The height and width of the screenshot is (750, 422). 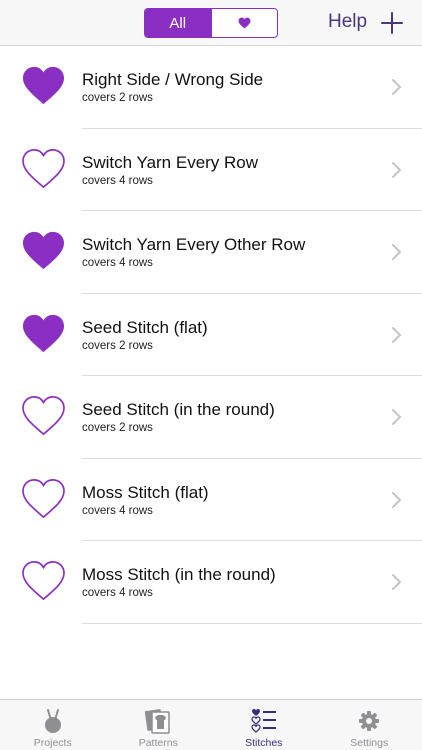 What do you see at coordinates (145, 327) in the screenshot?
I see `stitch-title: Seed Stitch (flat)` at bounding box center [145, 327].